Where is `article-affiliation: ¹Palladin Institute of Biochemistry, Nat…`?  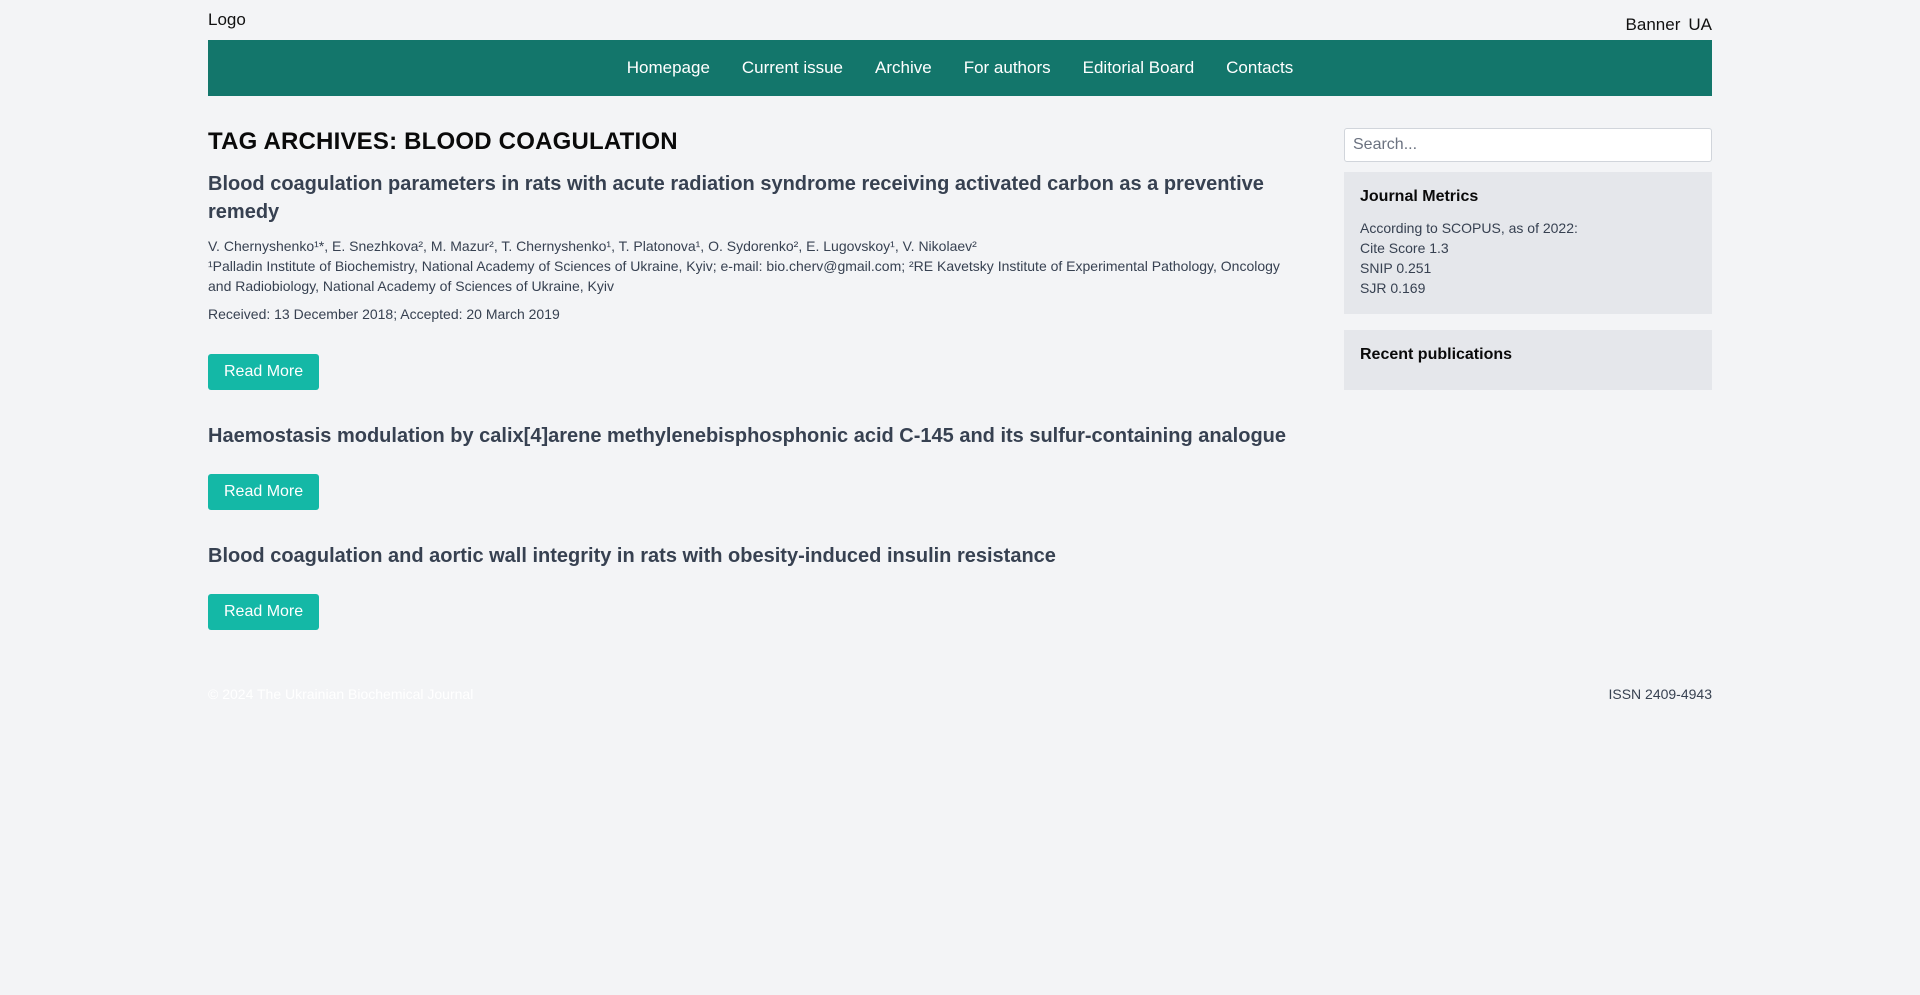
article-affiliation: ¹Palladin Institute of Biochemistry, Nat… is located at coordinates (744, 276).